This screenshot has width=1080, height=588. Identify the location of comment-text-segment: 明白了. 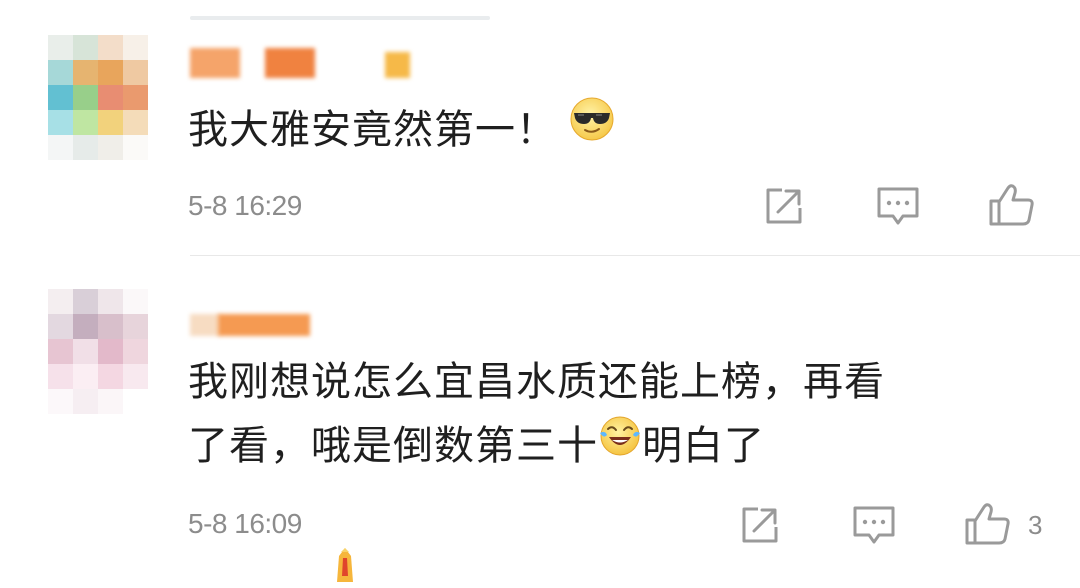
(703, 446).